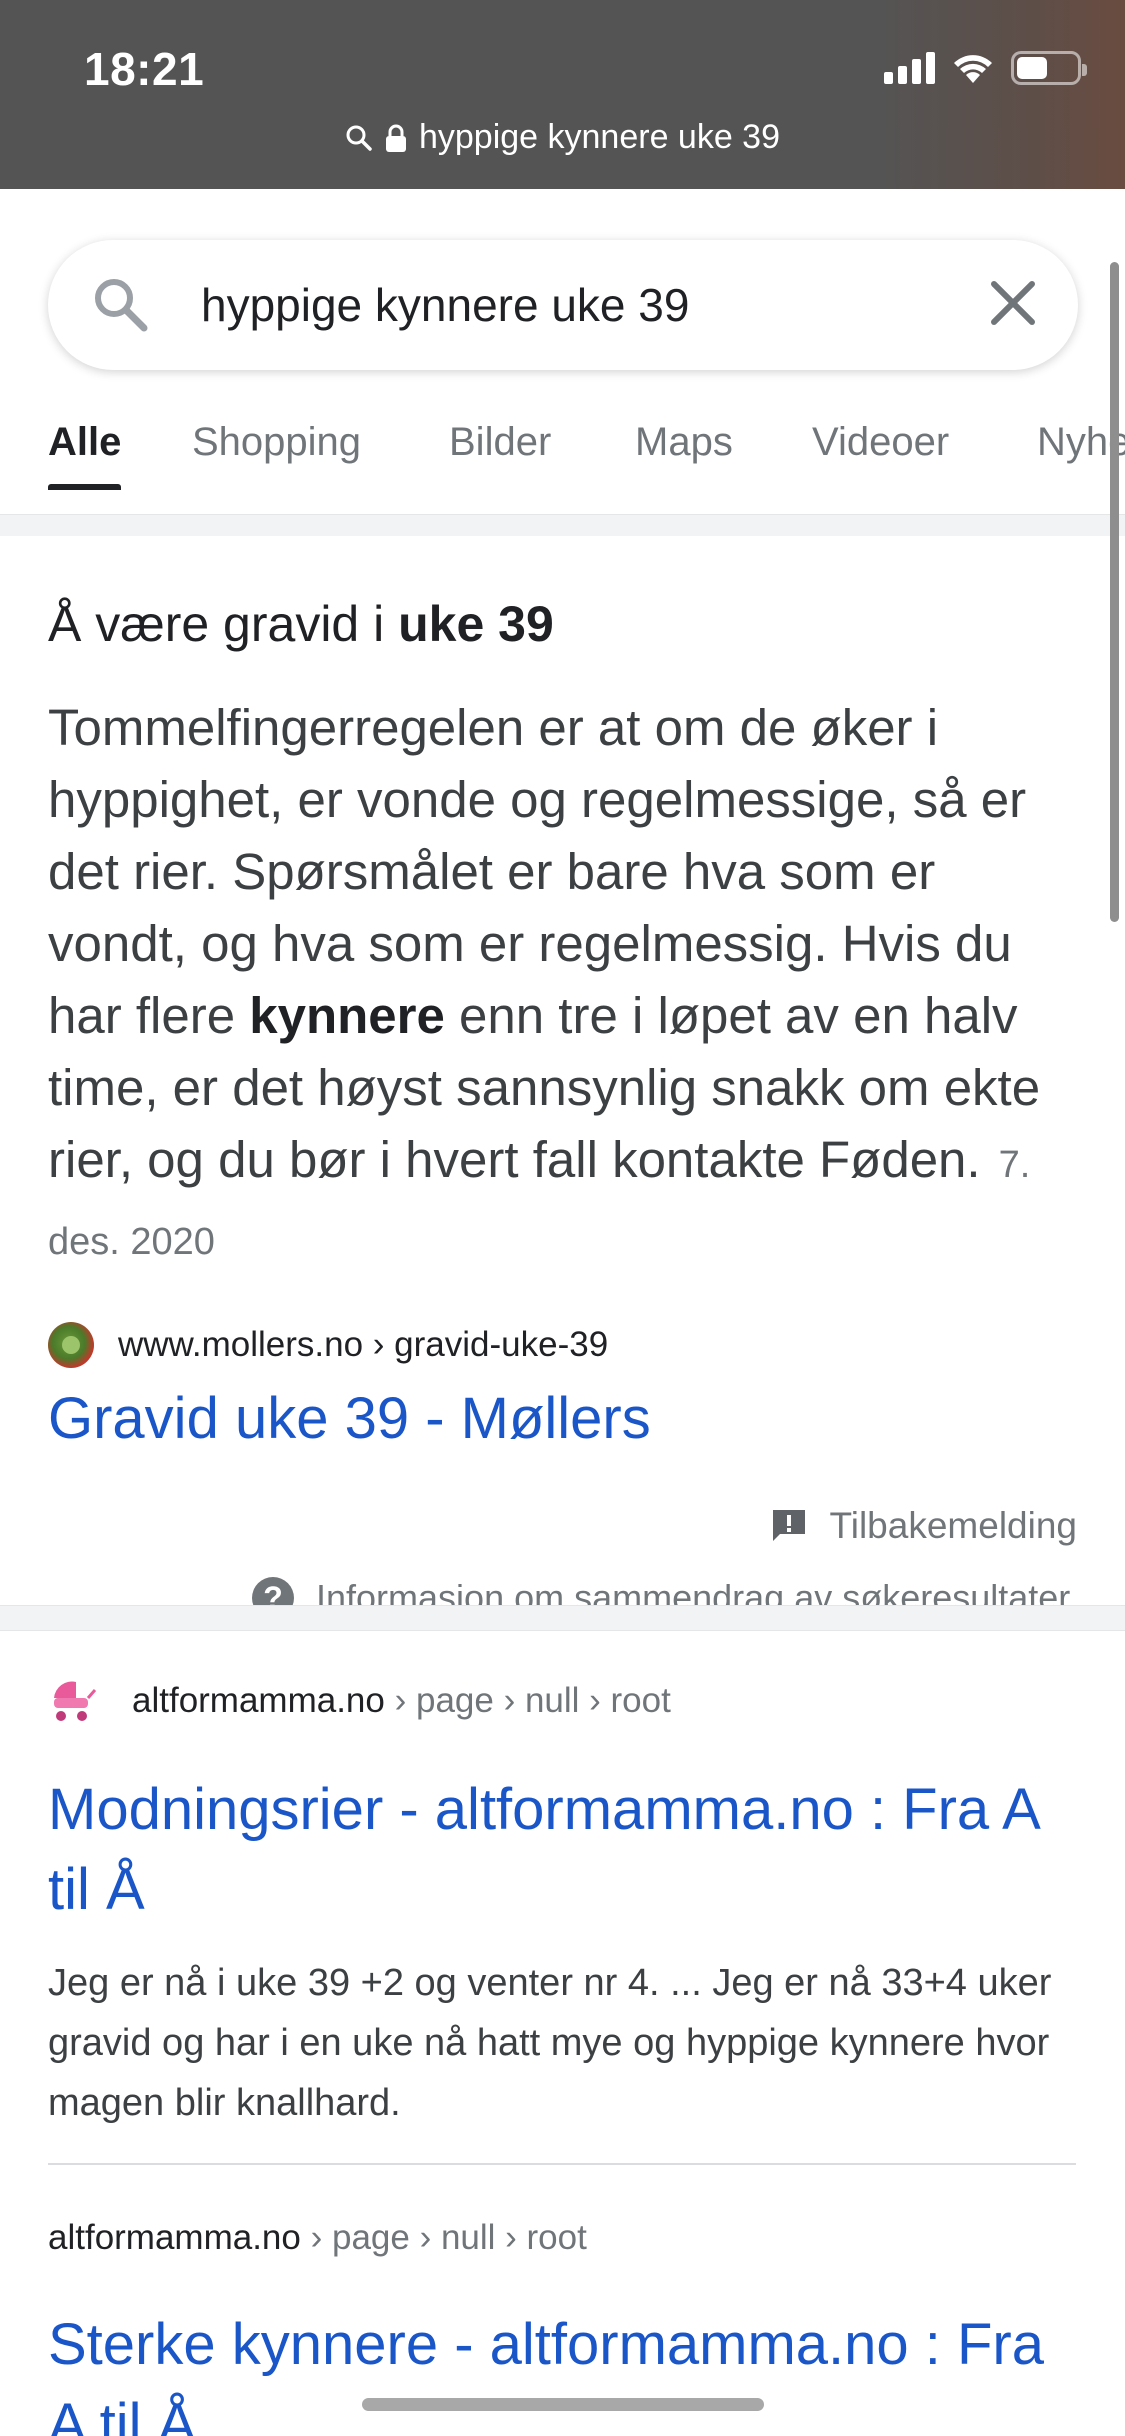 The width and height of the screenshot is (1125, 2436). What do you see at coordinates (85, 455) in the screenshot?
I see `tab-alle: Alle` at bounding box center [85, 455].